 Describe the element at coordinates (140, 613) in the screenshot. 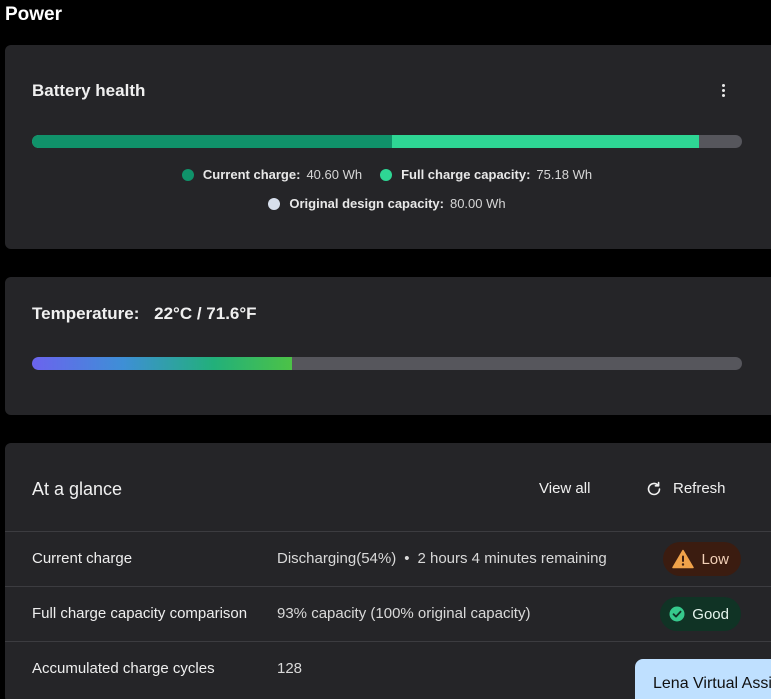

I see `row-label: Full charge capacity comparison` at that location.